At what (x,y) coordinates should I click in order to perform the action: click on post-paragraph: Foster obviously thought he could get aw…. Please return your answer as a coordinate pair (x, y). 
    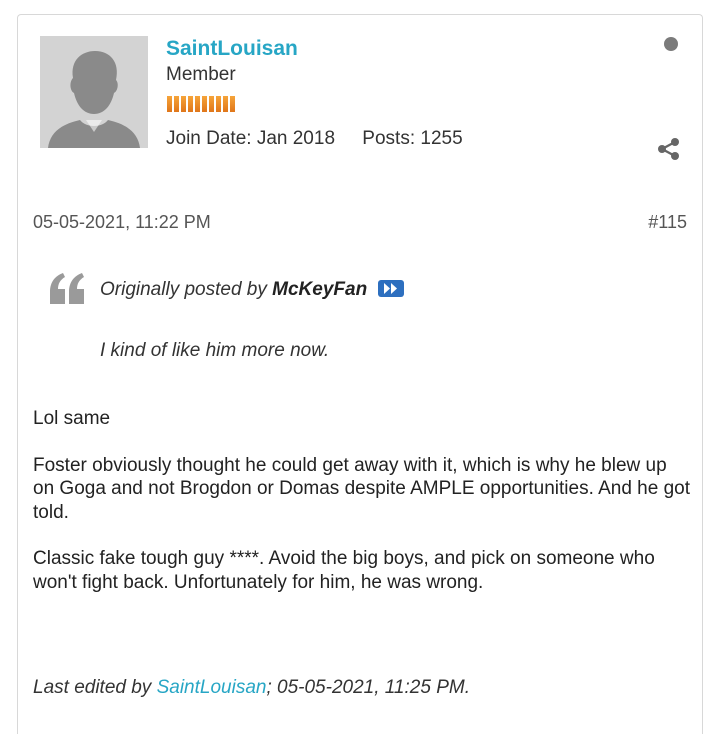
    Looking at the image, I should click on (361, 488).